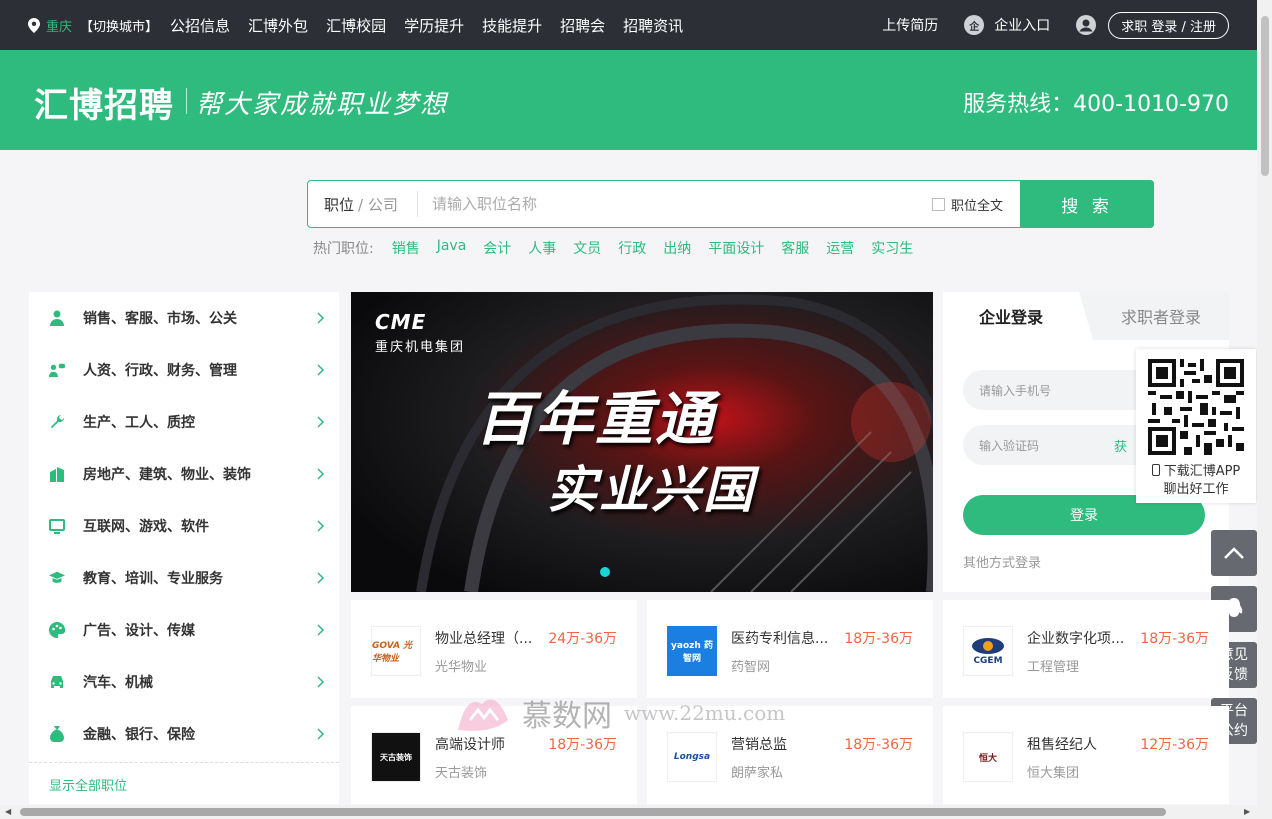  What do you see at coordinates (396, 651) in the screenshot?
I see `company-logo: GOVA 光华物业` at bounding box center [396, 651].